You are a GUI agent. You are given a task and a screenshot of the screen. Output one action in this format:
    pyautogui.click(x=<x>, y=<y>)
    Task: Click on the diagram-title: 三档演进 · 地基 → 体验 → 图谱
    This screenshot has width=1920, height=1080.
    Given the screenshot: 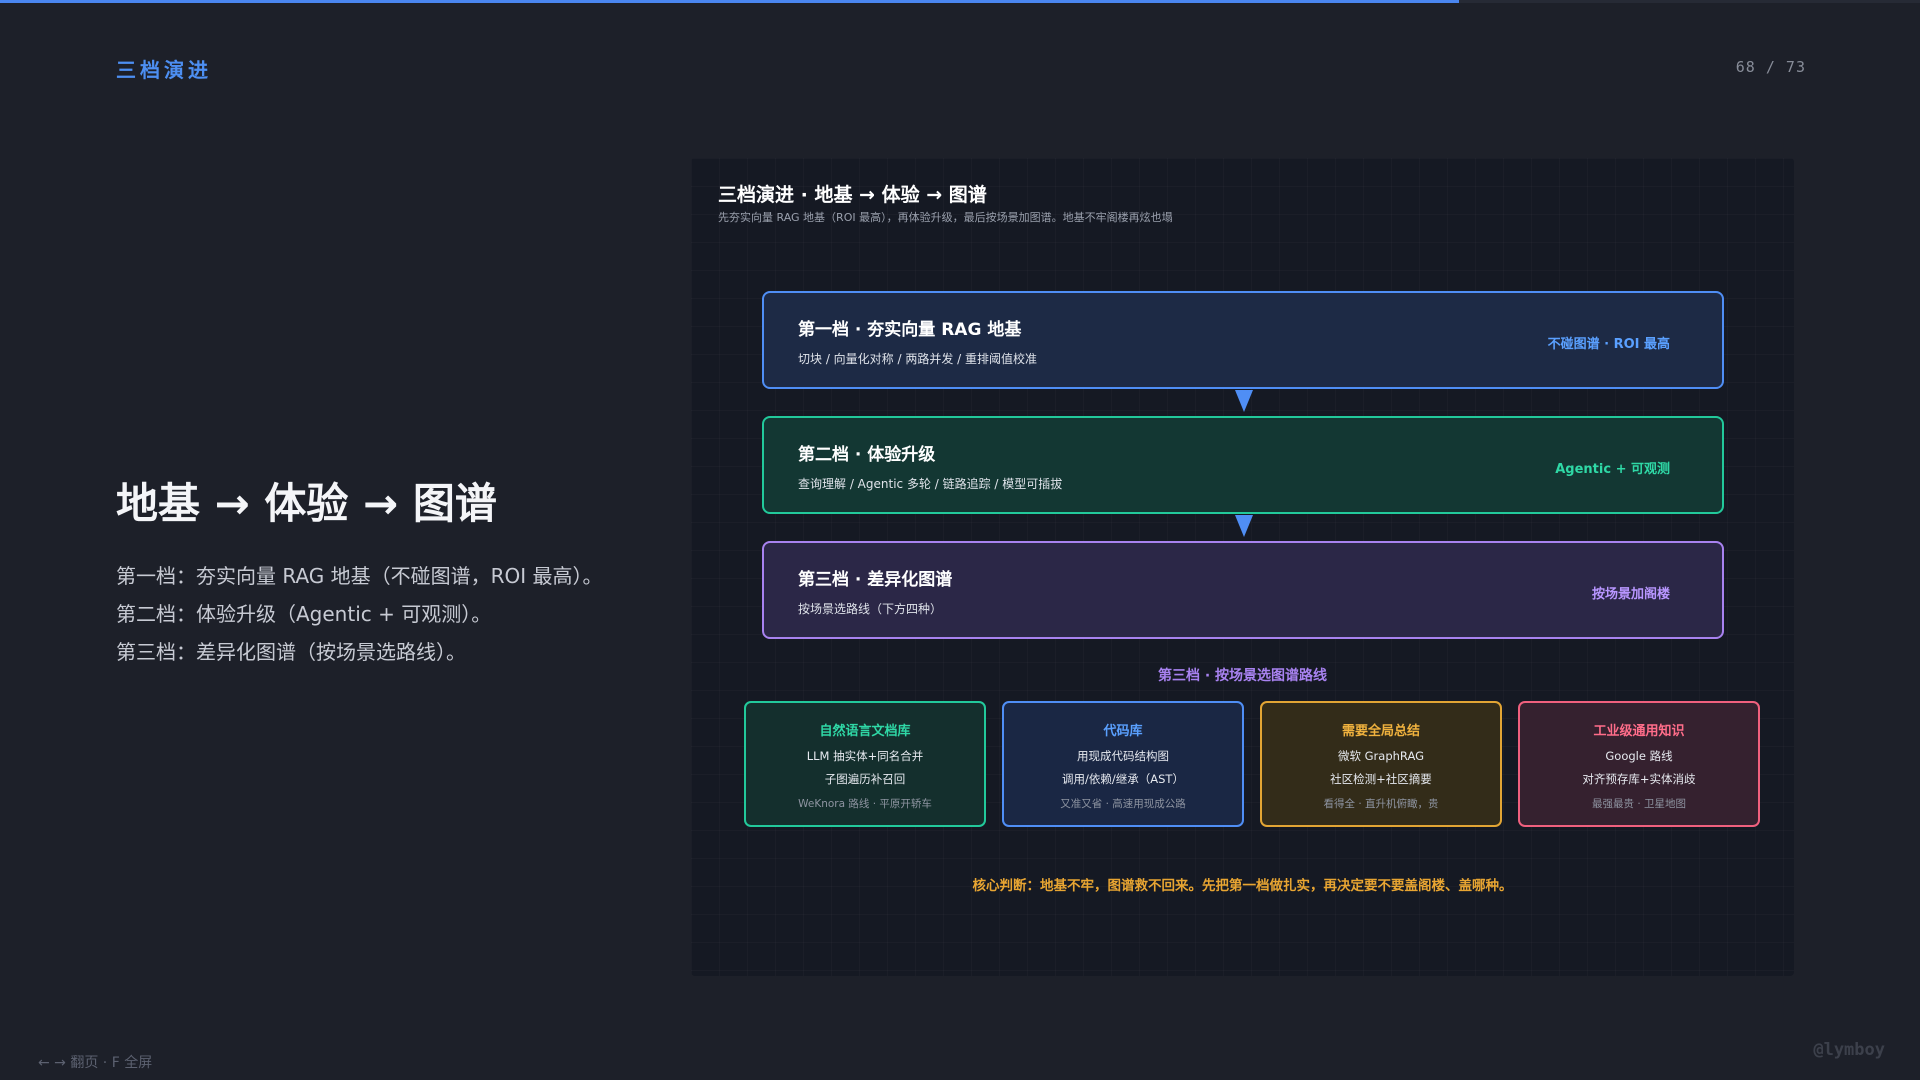 What is the action you would take?
    pyautogui.click(x=852, y=195)
    